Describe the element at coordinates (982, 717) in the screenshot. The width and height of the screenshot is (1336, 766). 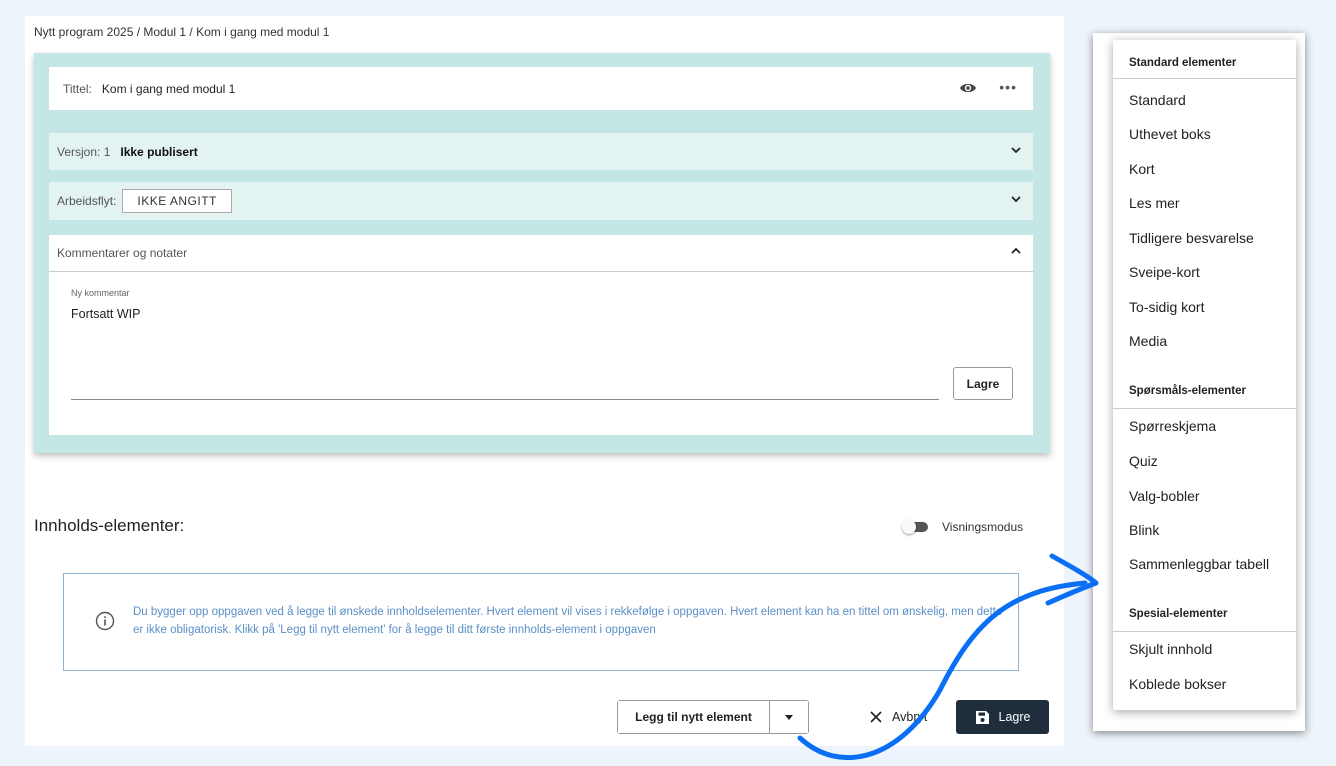
I see `save-icon` at that location.